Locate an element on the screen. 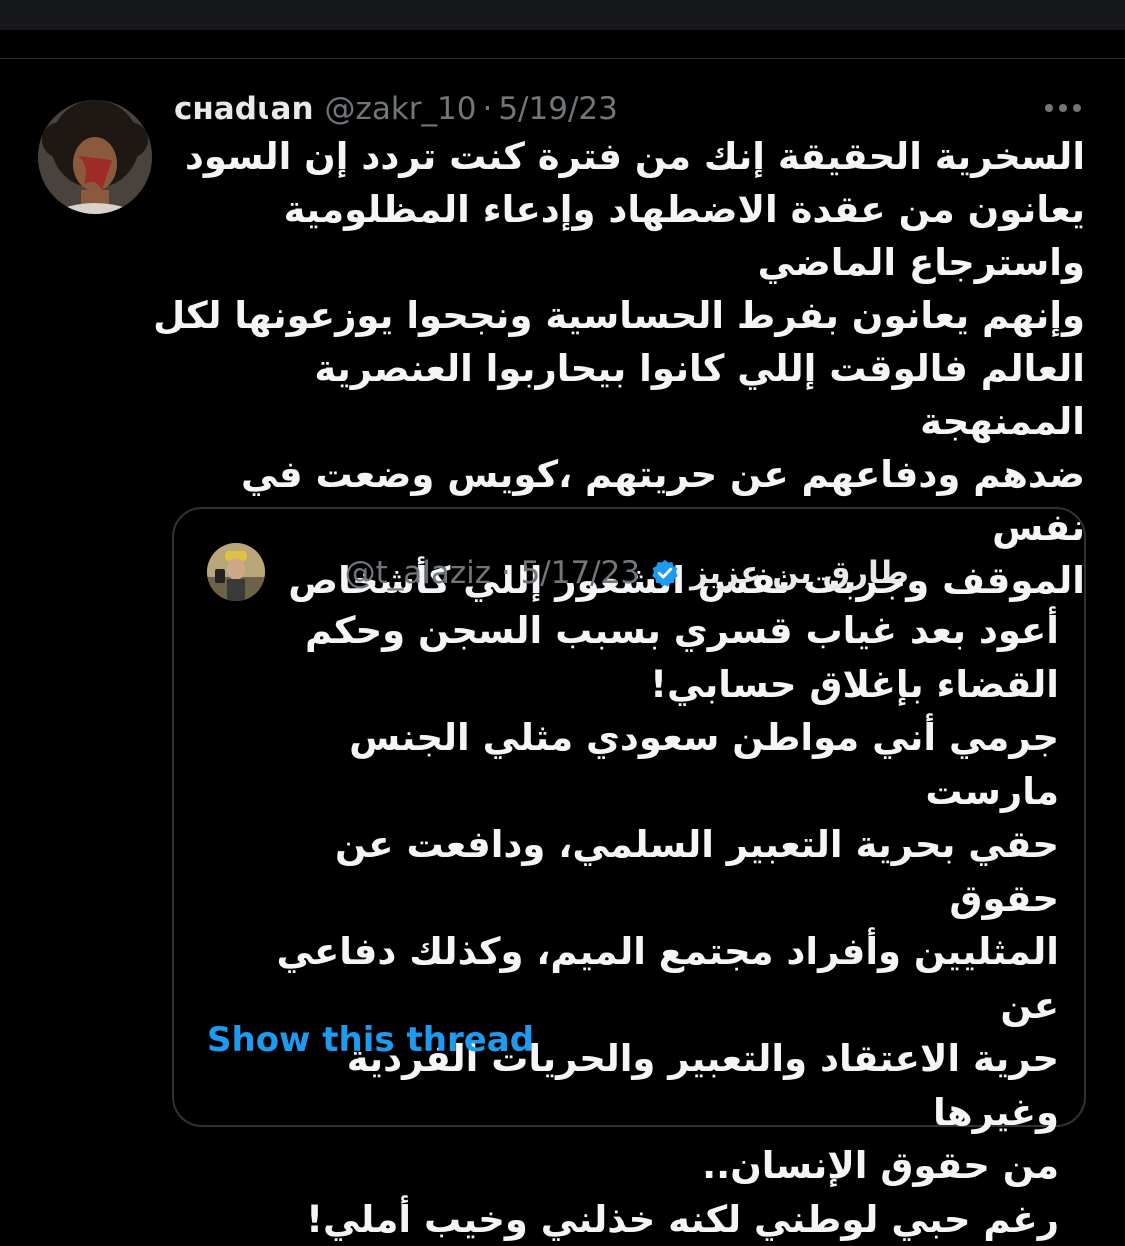 This screenshot has height=1246, width=1125. handle: @zakr_10 is located at coordinates (401, 109).